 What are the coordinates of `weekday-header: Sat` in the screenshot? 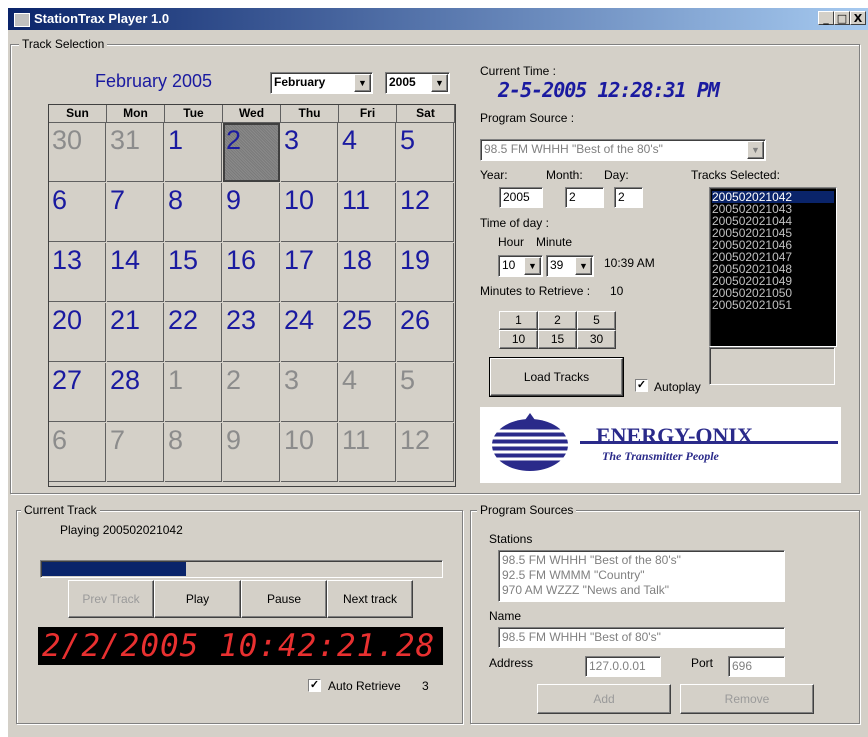 It's located at (426, 114).